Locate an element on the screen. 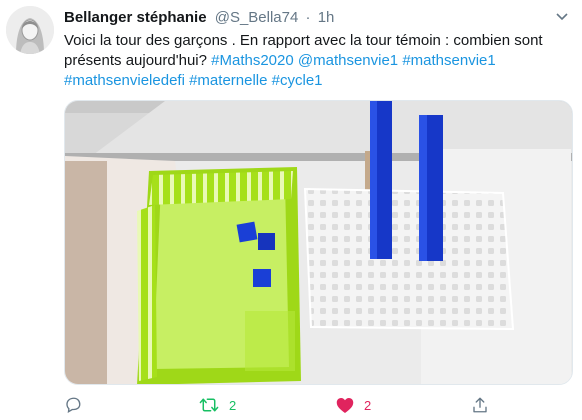 The image size is (582, 420). chevron-down-icon is located at coordinates (562, 16).